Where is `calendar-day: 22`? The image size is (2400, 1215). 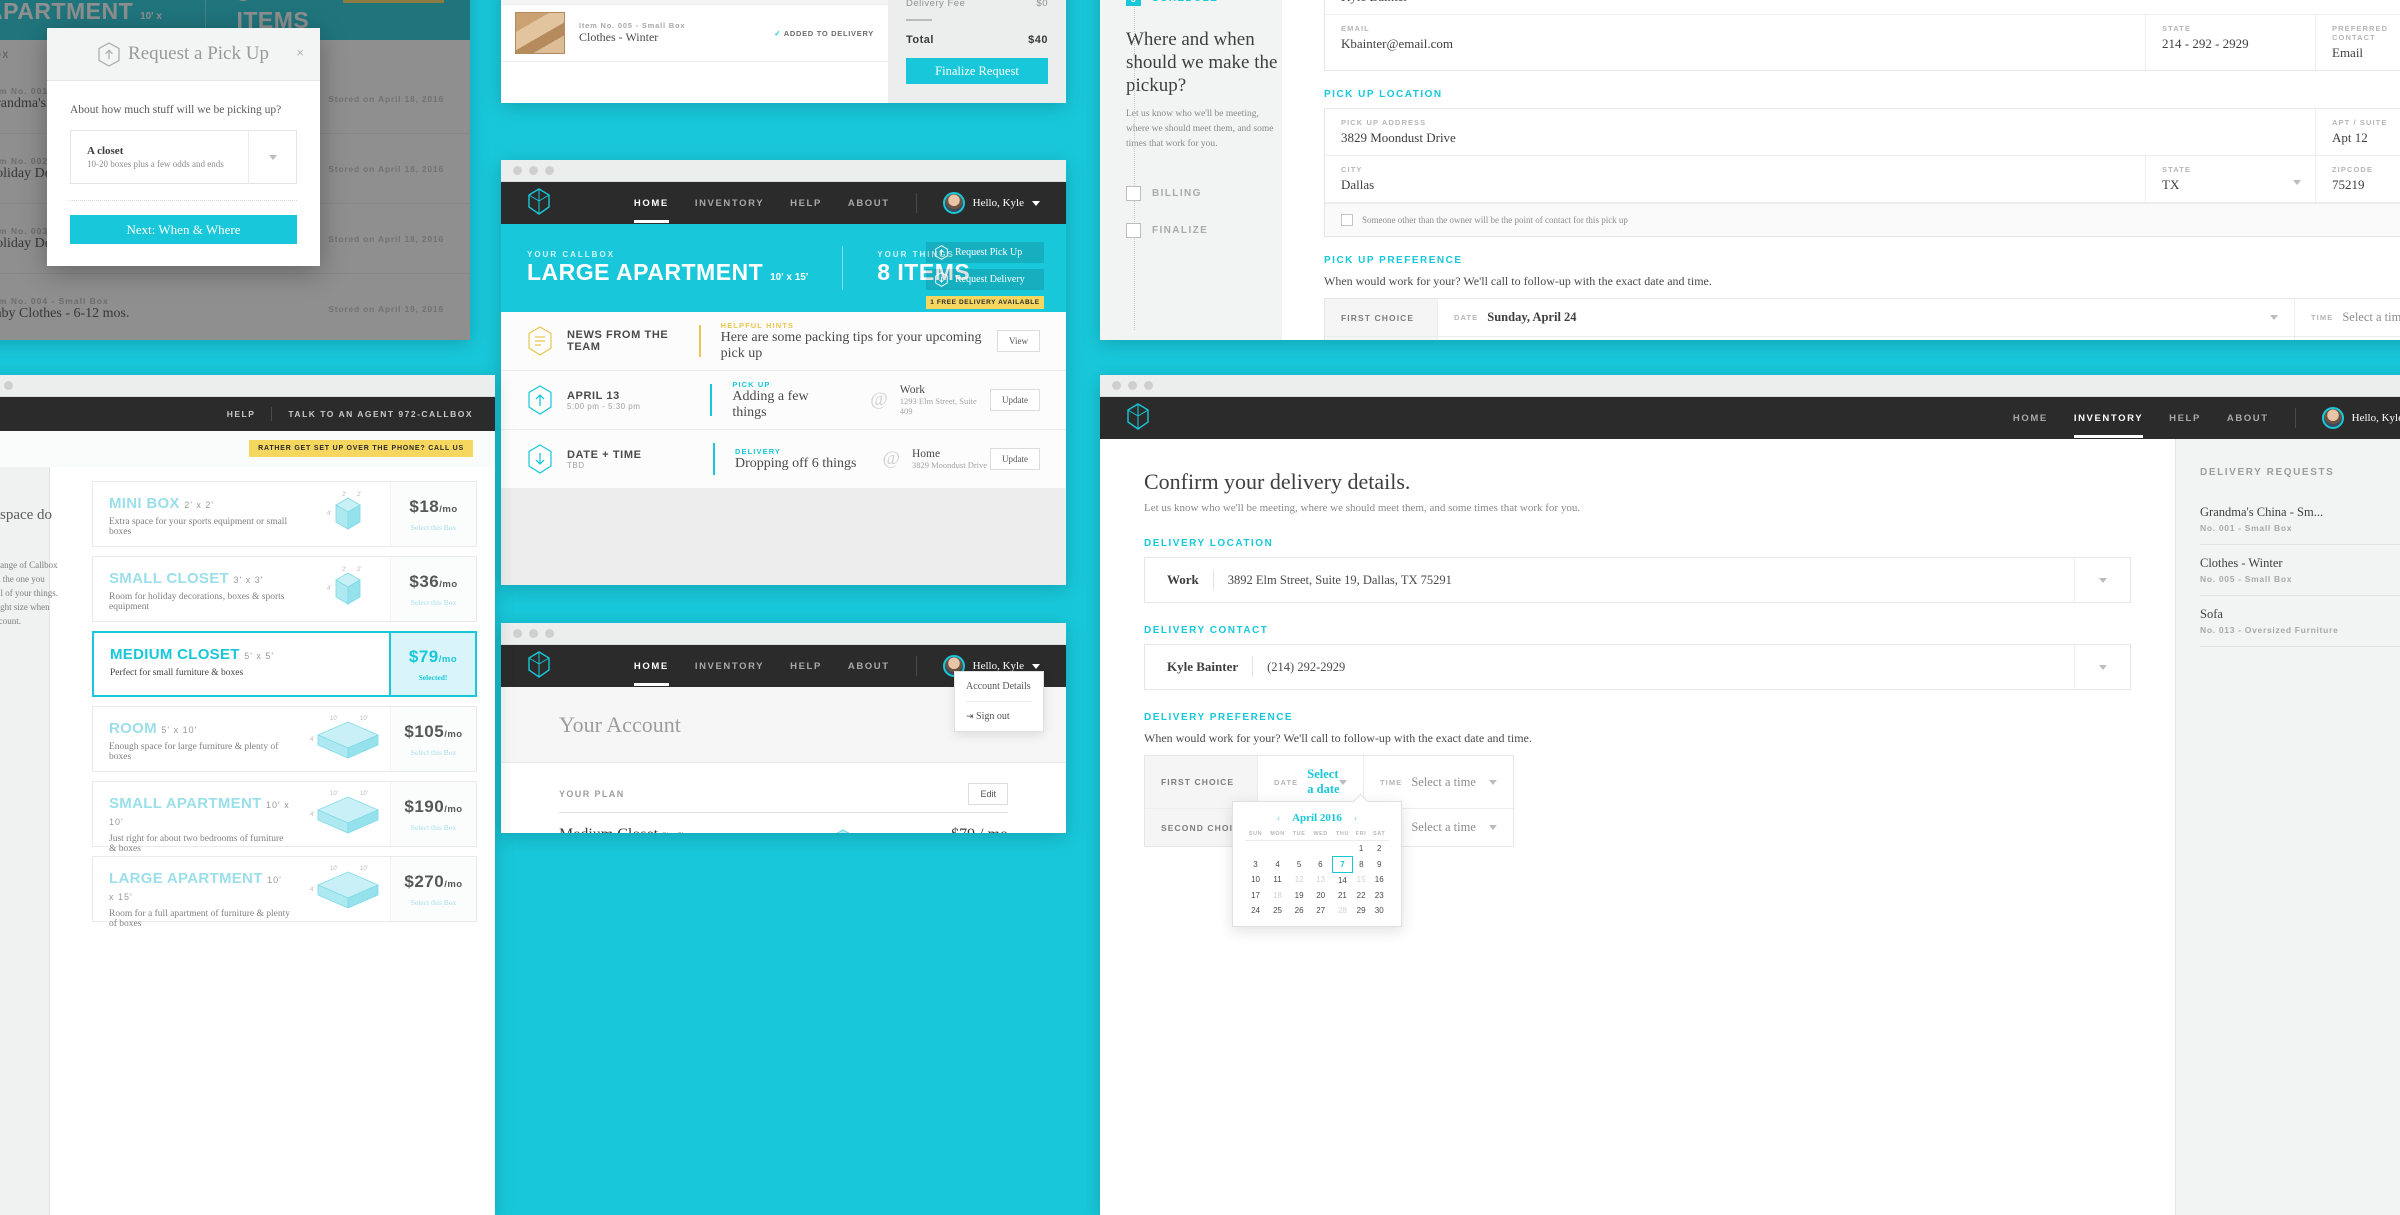 calendar-day: 22 is located at coordinates (1361, 895).